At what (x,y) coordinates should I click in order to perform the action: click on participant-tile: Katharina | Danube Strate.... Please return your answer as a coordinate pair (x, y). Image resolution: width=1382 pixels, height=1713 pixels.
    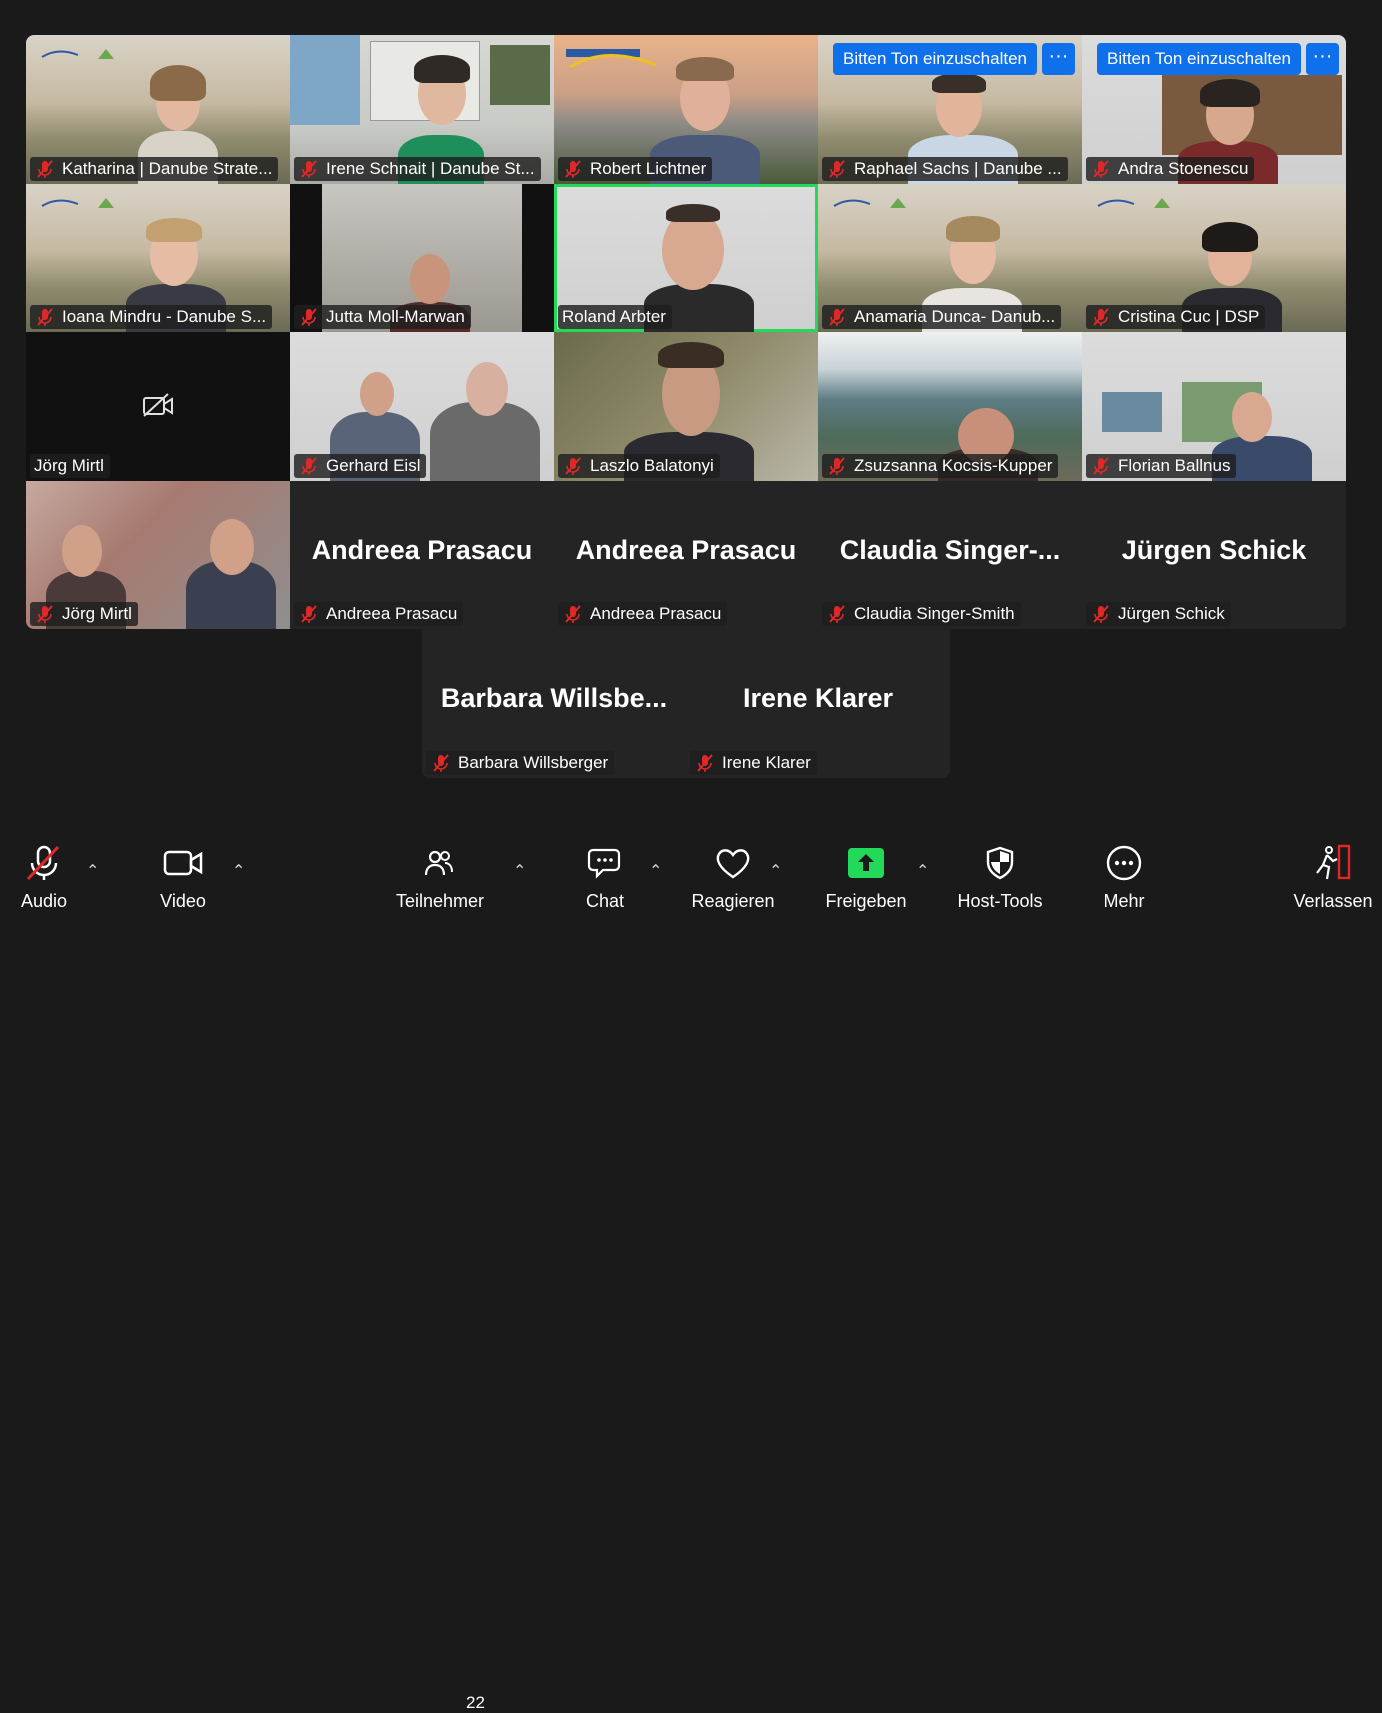
    Looking at the image, I should click on (158, 109).